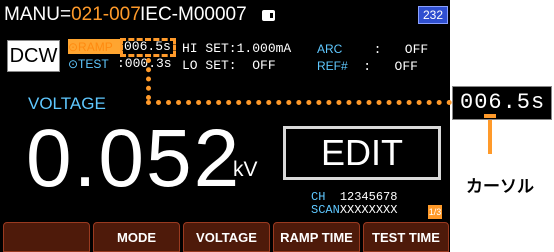 This screenshot has width=554, height=252. Describe the element at coordinates (368, 197) in the screenshot. I see `ch-numbers: 12345678` at that location.